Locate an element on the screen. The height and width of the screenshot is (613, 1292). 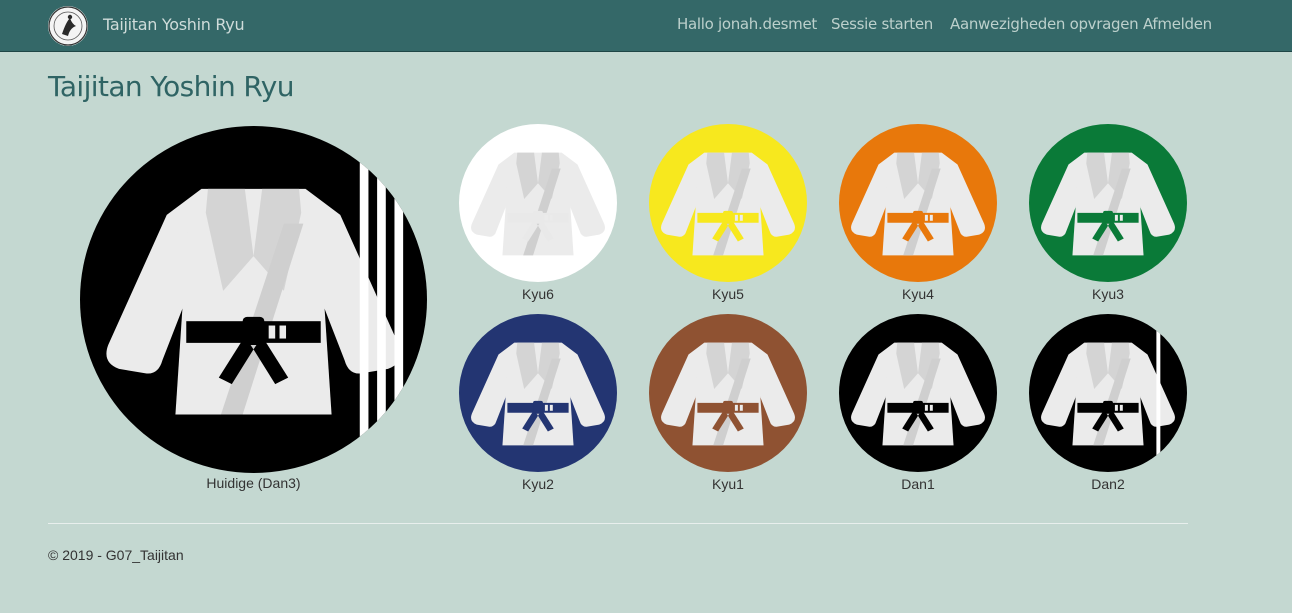
rank-badge-kyu6: Kyu6 is located at coordinates (538, 214).